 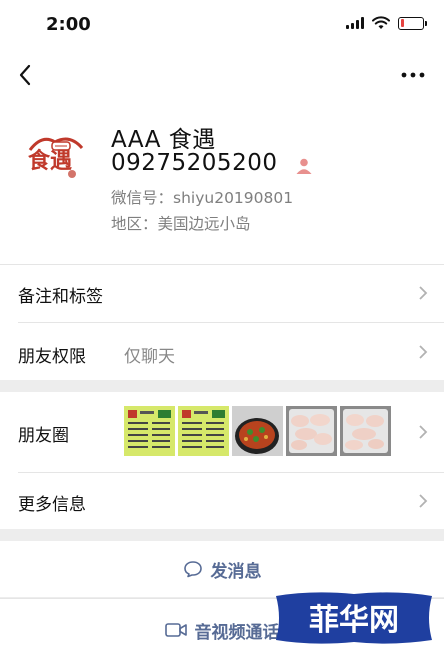 What do you see at coordinates (413, 75) in the screenshot?
I see `more-dots-icon` at bounding box center [413, 75].